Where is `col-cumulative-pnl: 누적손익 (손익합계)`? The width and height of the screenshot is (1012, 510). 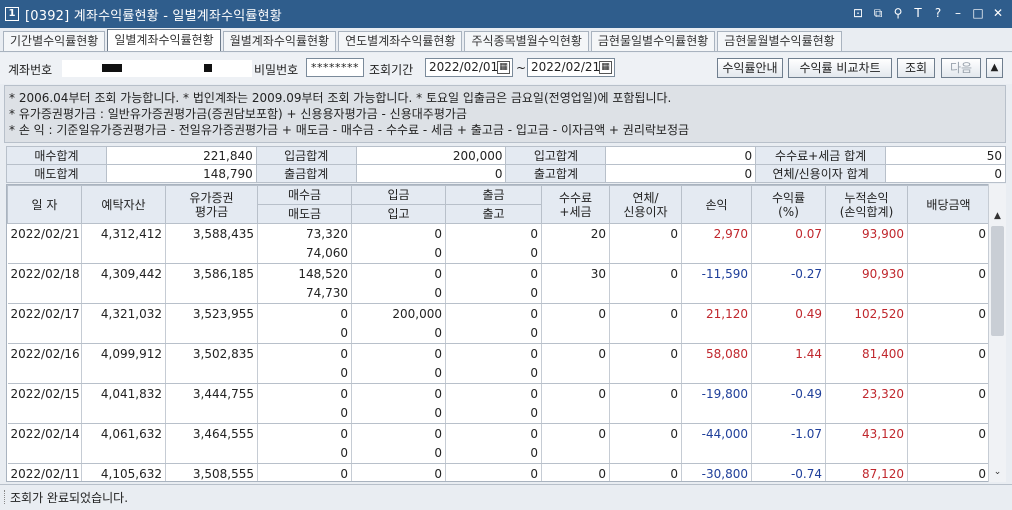 col-cumulative-pnl: 누적손익 (손익합계) is located at coordinates (866, 204).